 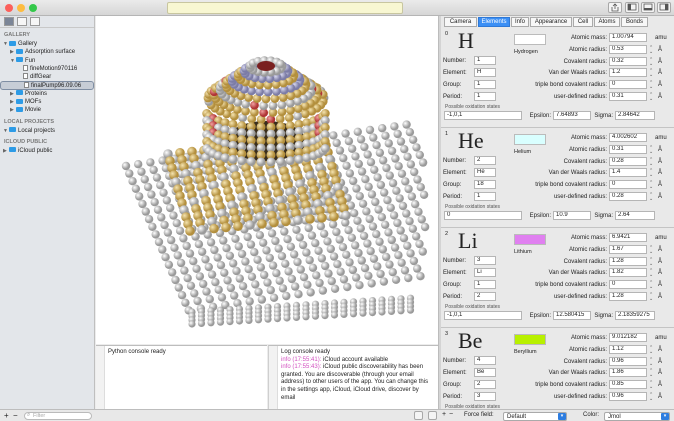 What do you see at coordinates (9, 8) in the screenshot?
I see `close-window-button` at bounding box center [9, 8].